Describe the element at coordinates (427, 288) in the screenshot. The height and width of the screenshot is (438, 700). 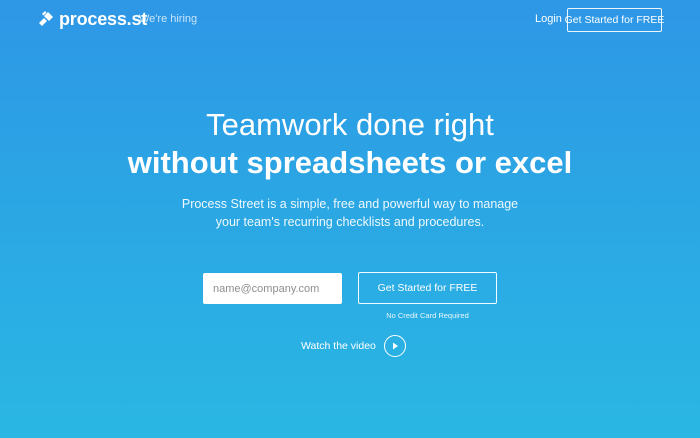
I see `get-started-button: Get Started for FREE` at that location.